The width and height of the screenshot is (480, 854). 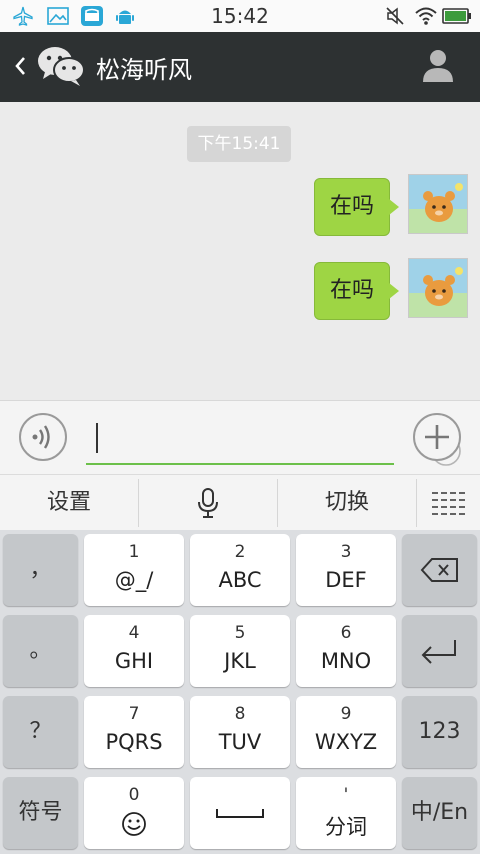 I want to click on enter-icon, so click(x=438, y=652).